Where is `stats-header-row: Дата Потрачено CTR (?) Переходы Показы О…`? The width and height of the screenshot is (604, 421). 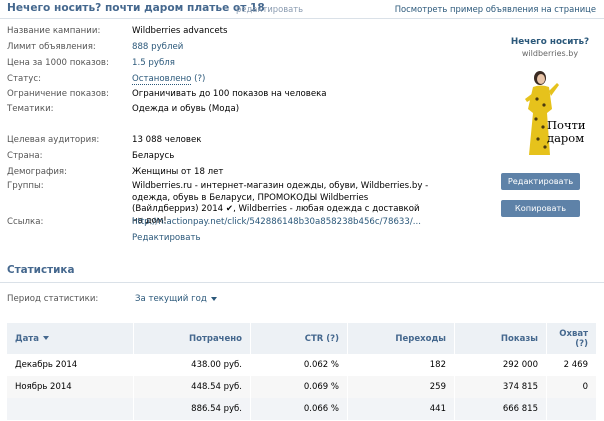
stats-header-row: Дата Потрачено CTR (?) Переходы Показы О… is located at coordinates (302, 338).